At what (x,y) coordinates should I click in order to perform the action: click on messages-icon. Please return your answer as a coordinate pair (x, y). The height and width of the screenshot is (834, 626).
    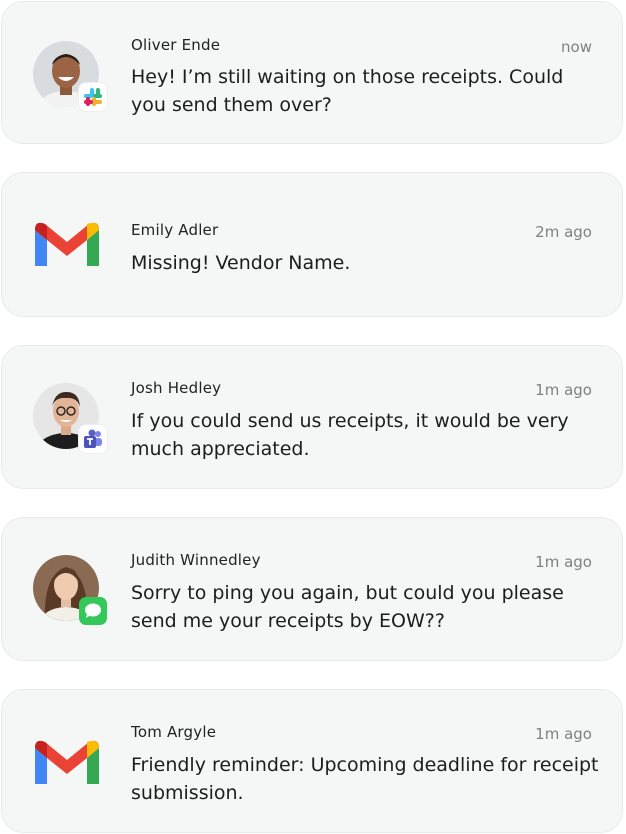
    Looking at the image, I should click on (93, 611).